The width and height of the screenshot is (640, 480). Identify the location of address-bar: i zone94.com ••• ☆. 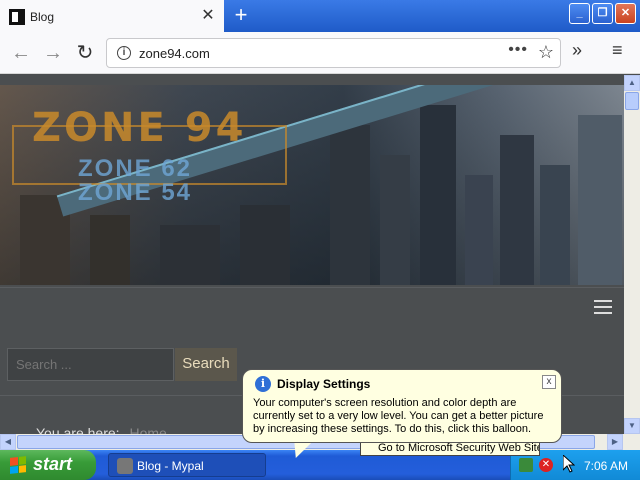
(333, 53).